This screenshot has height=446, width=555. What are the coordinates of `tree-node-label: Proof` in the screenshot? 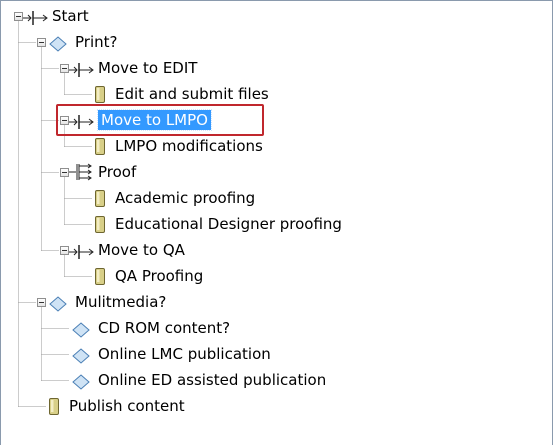 It's located at (117, 172).